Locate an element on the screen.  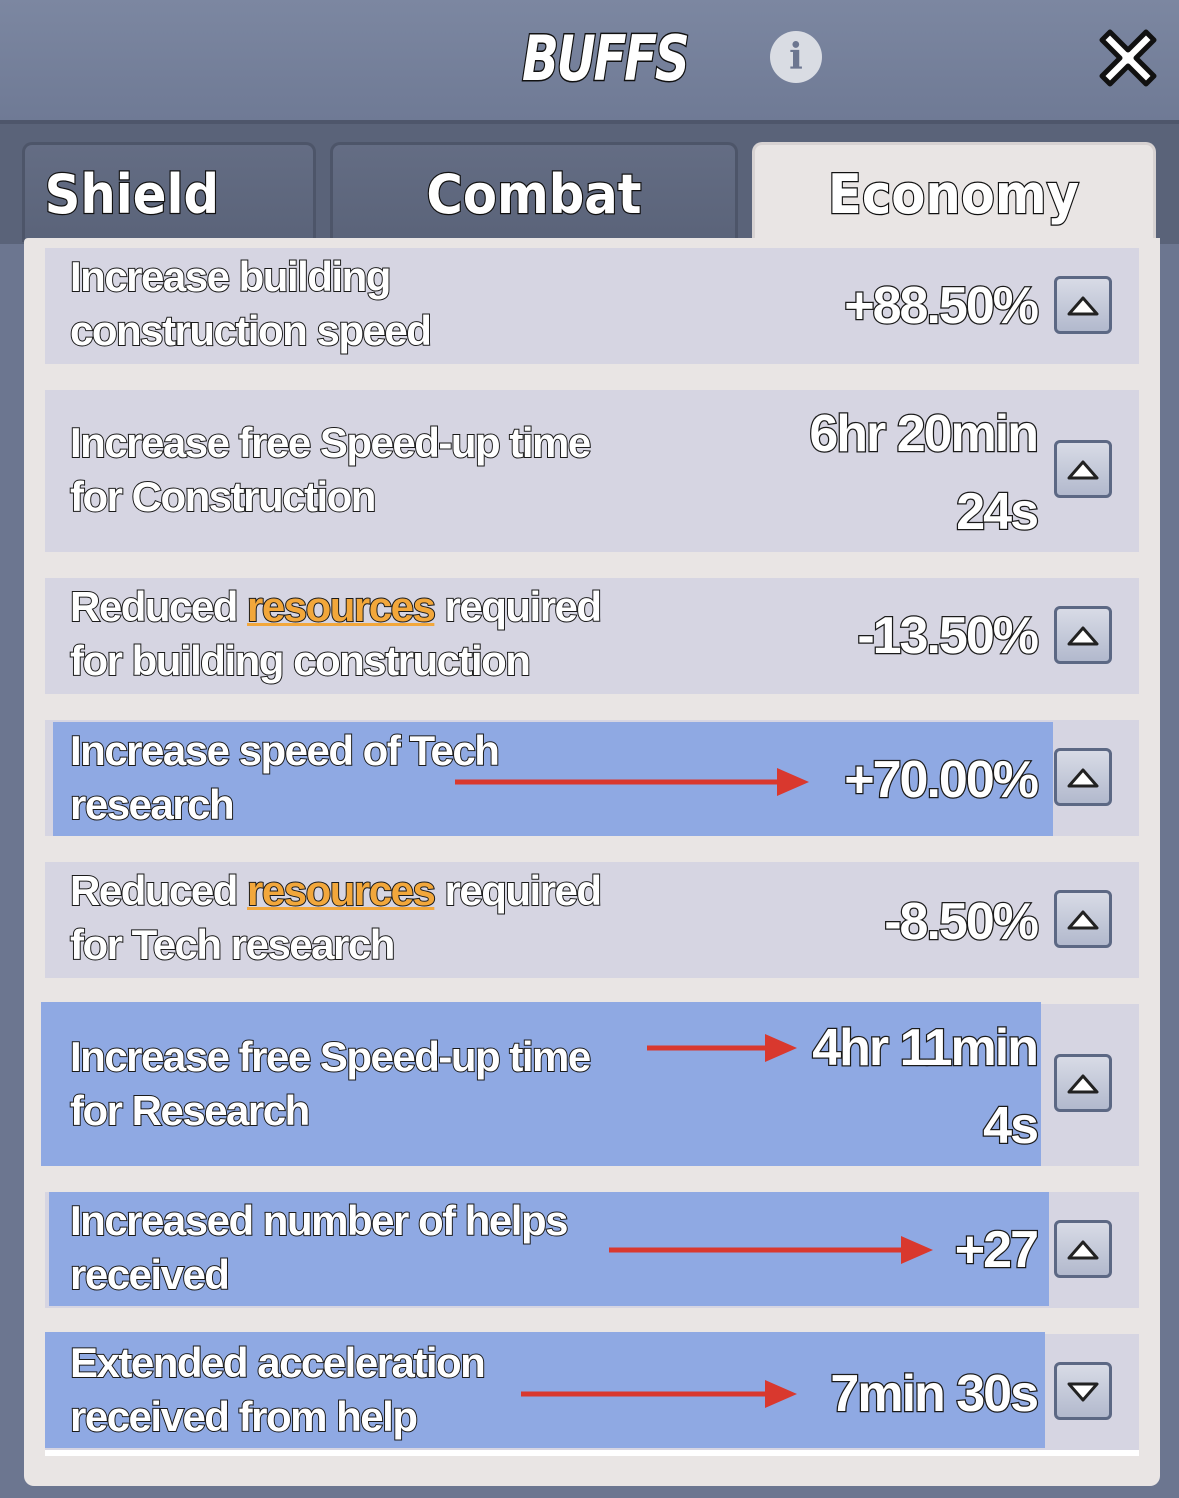
buff-value: -13.50% is located at coordinates (948, 636).